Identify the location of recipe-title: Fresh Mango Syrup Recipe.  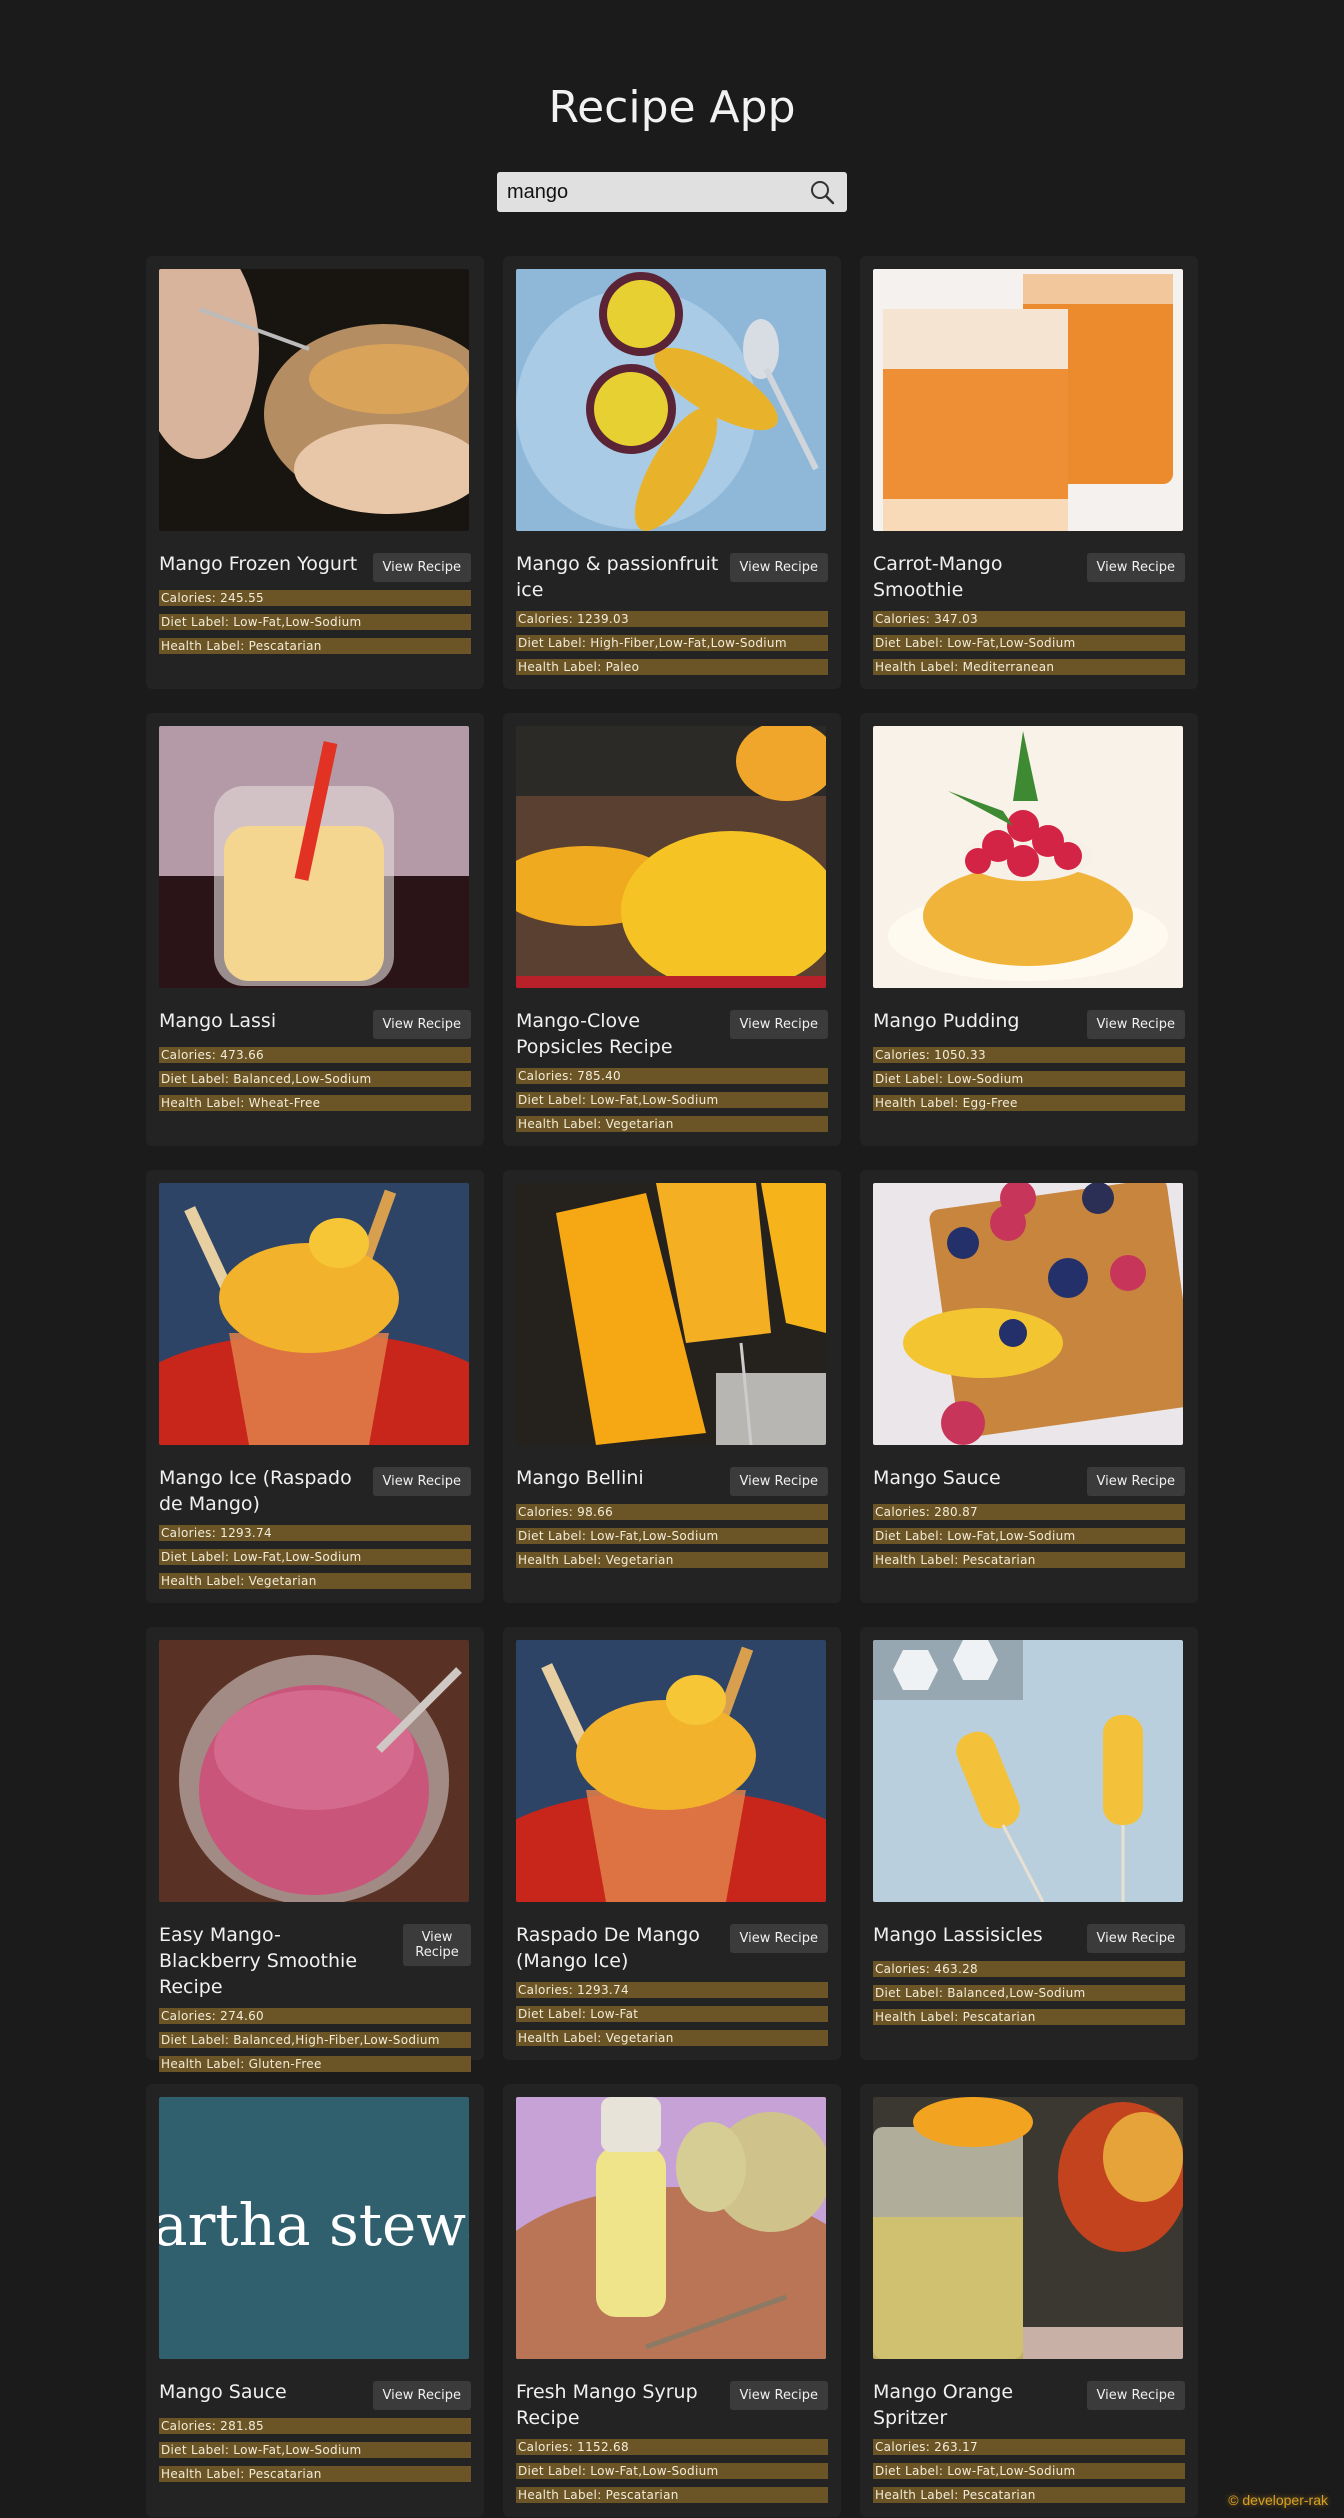
(607, 2405).